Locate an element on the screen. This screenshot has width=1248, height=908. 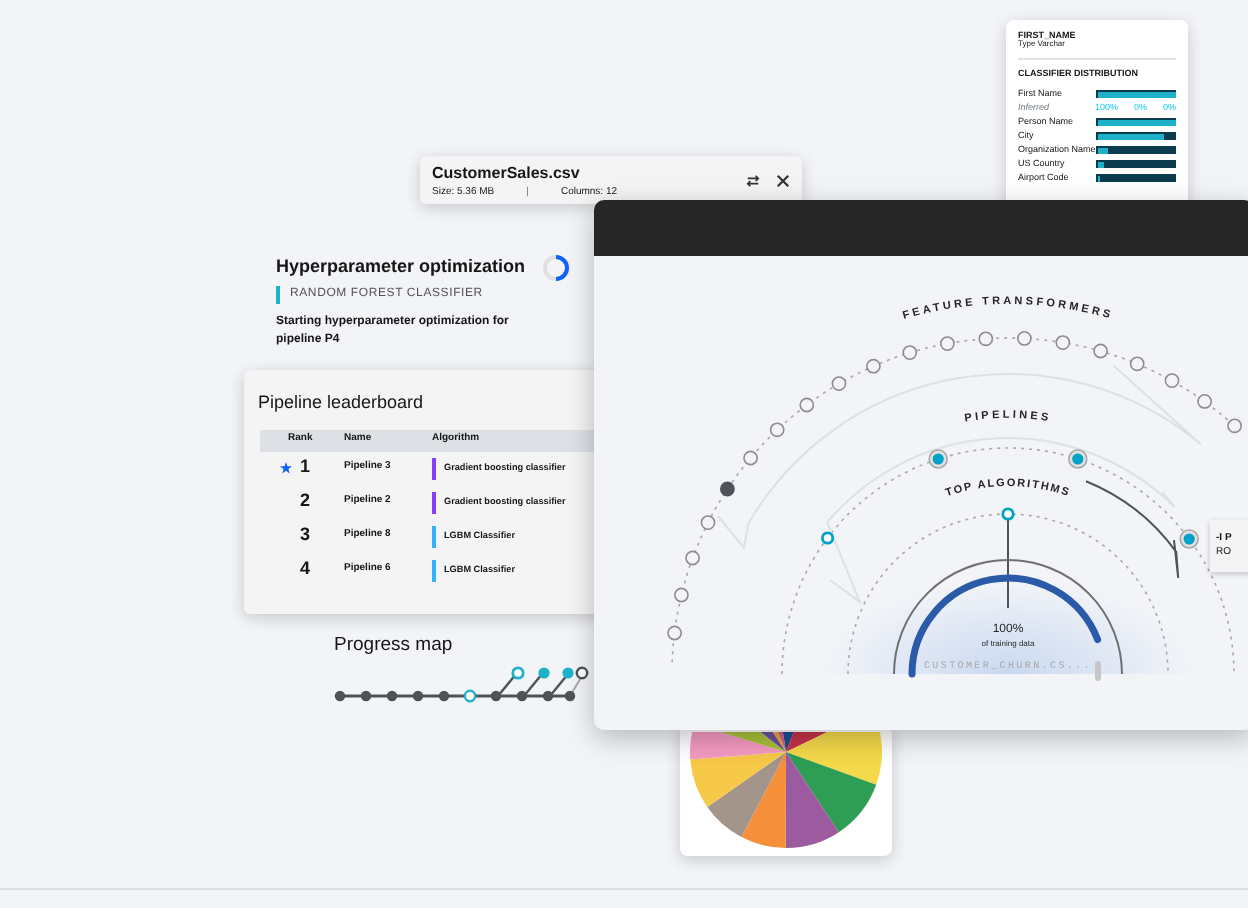
rank-number: 1 is located at coordinates (306, 467).